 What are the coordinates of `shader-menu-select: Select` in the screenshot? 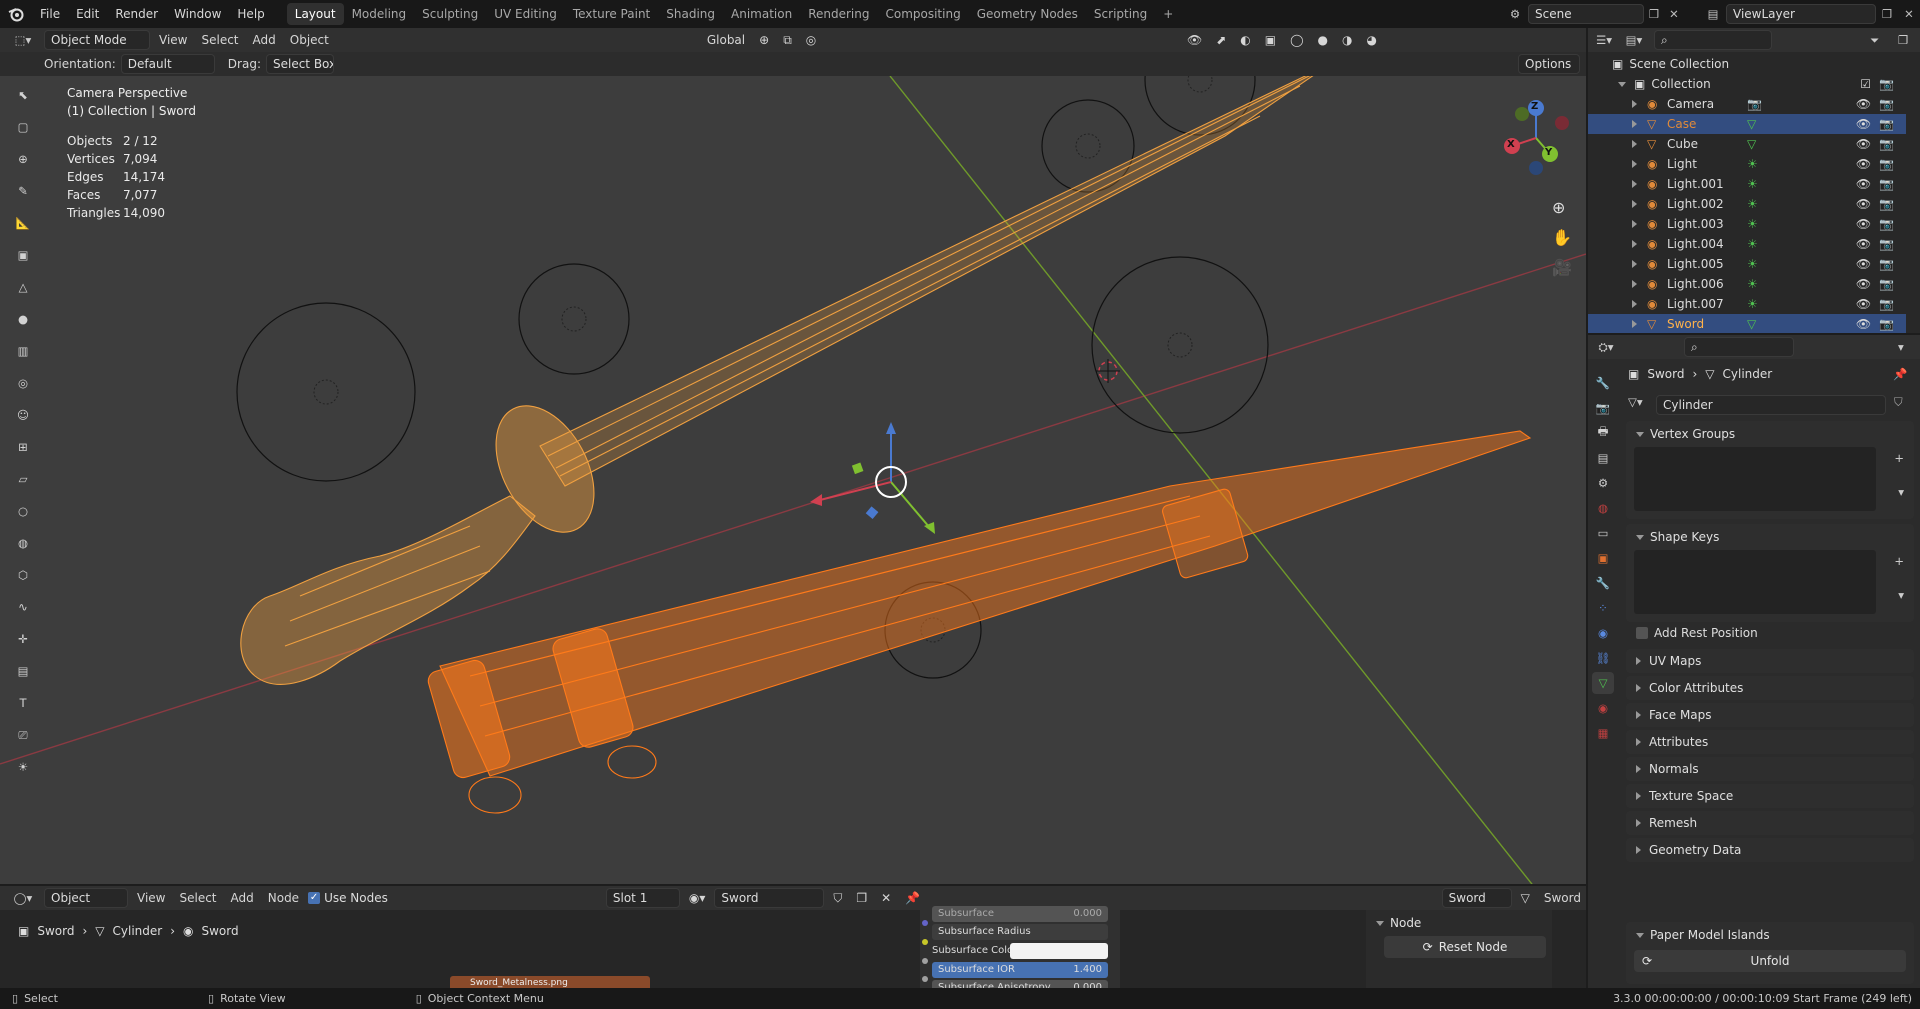 It's located at (197, 898).